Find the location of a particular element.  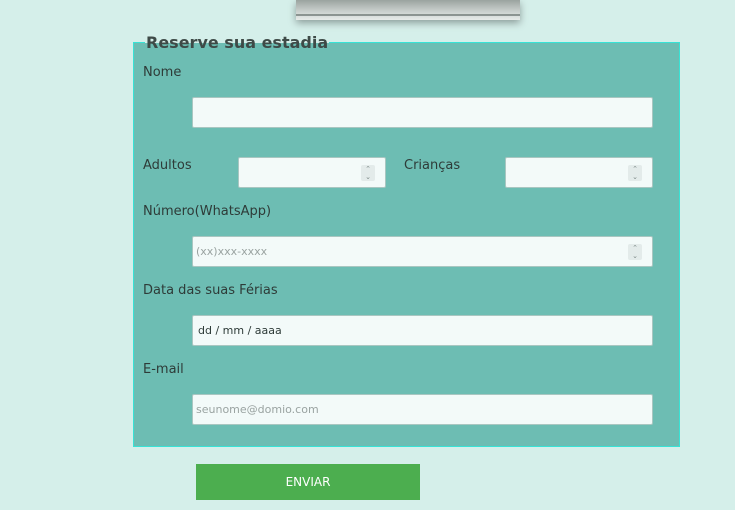

children-input: ⌃ ⌄ is located at coordinates (579, 172).